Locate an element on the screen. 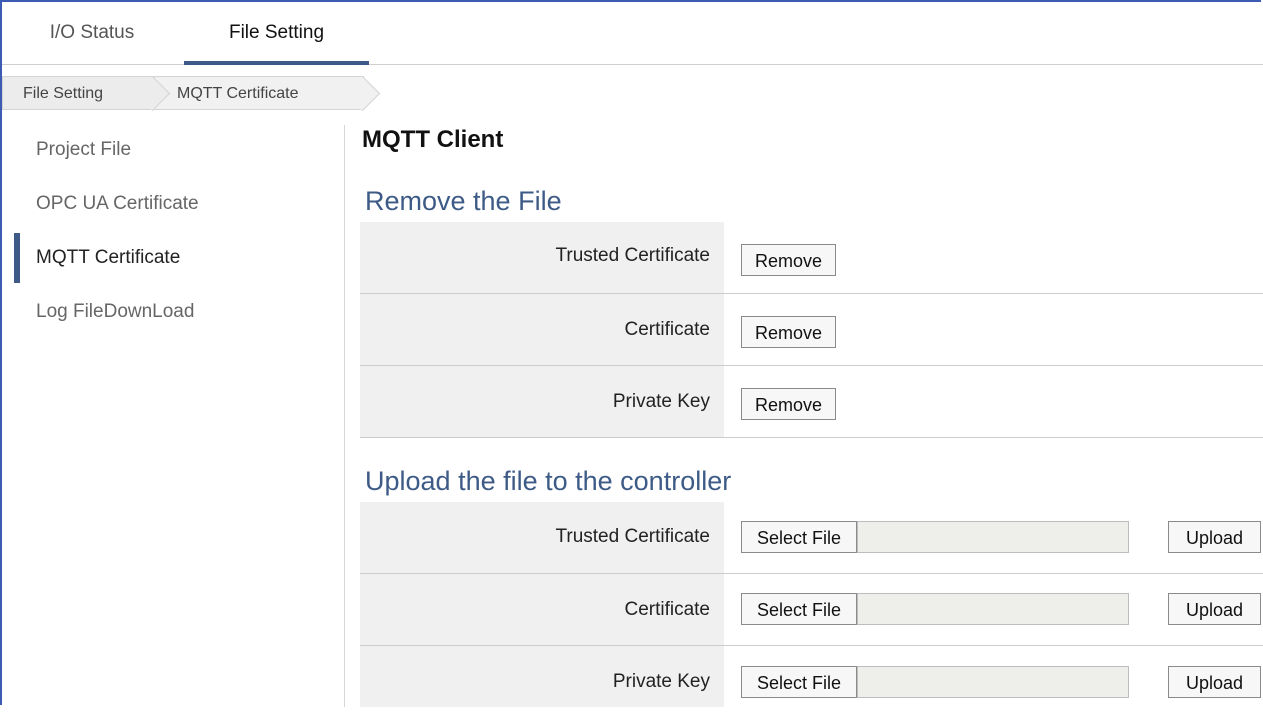 This screenshot has width=1263, height=718. remove-row-certificate: Certificate Remove is located at coordinates (811, 330).